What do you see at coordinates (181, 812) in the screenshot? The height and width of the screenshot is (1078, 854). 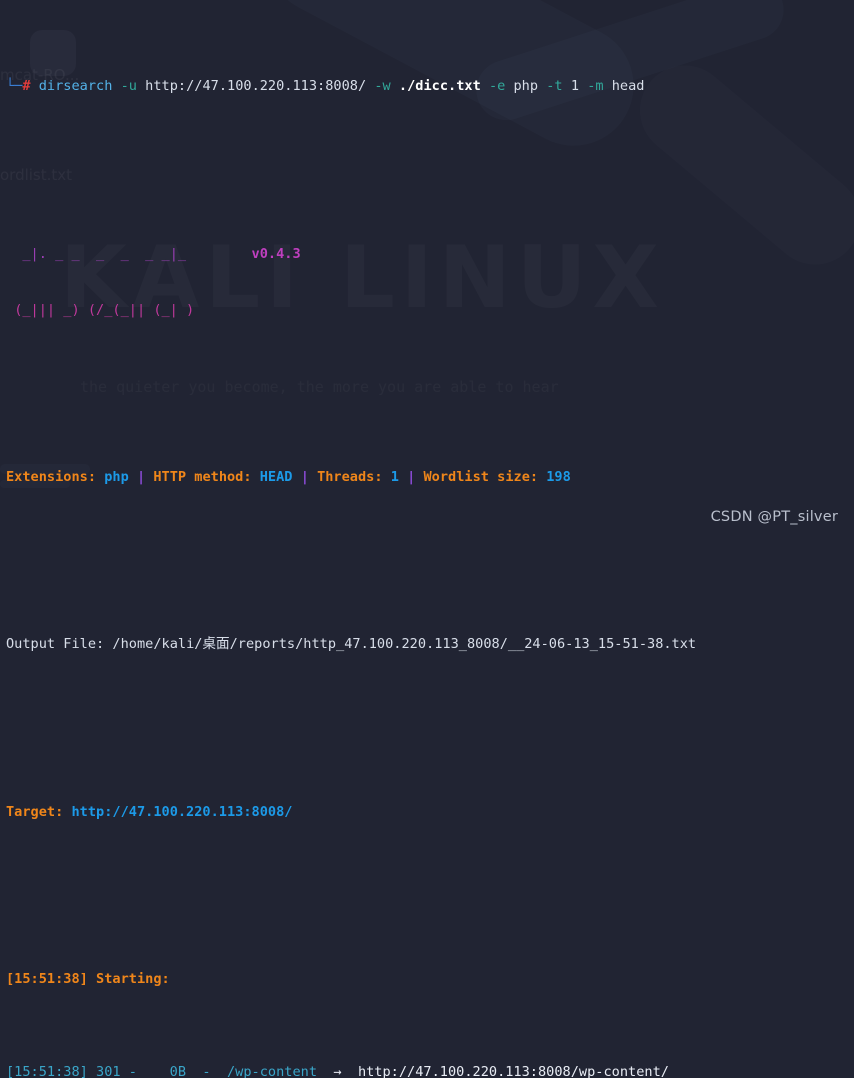 I see `target-value: http://47.100.220.113:8008/` at bounding box center [181, 812].